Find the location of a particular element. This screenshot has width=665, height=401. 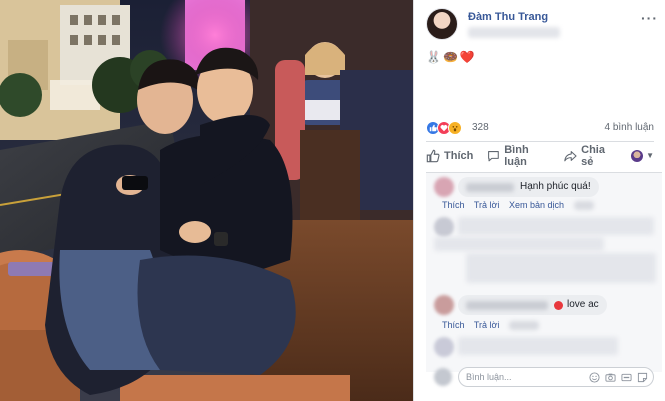

wow-icon is located at coordinates (455, 128).